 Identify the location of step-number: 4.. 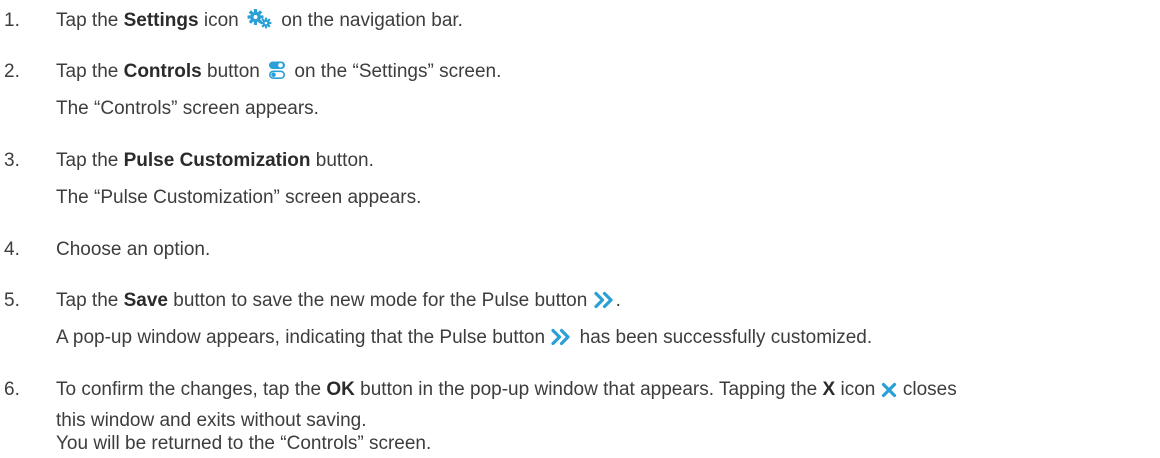
(12, 249).